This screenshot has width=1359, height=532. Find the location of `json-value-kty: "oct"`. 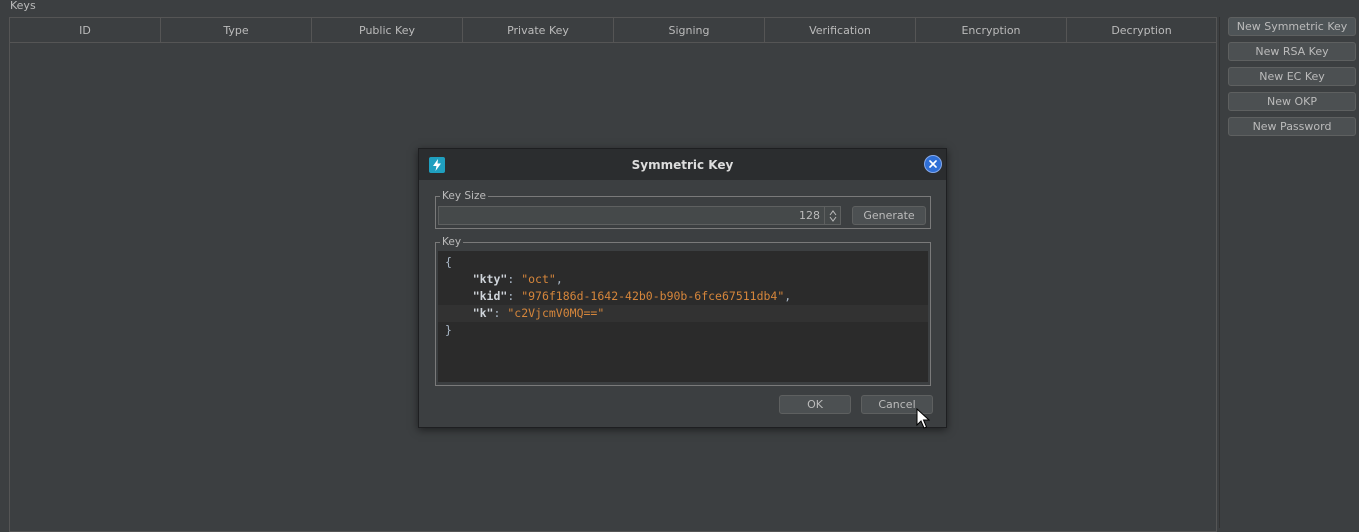

json-value-kty: "oct" is located at coordinates (538, 279).